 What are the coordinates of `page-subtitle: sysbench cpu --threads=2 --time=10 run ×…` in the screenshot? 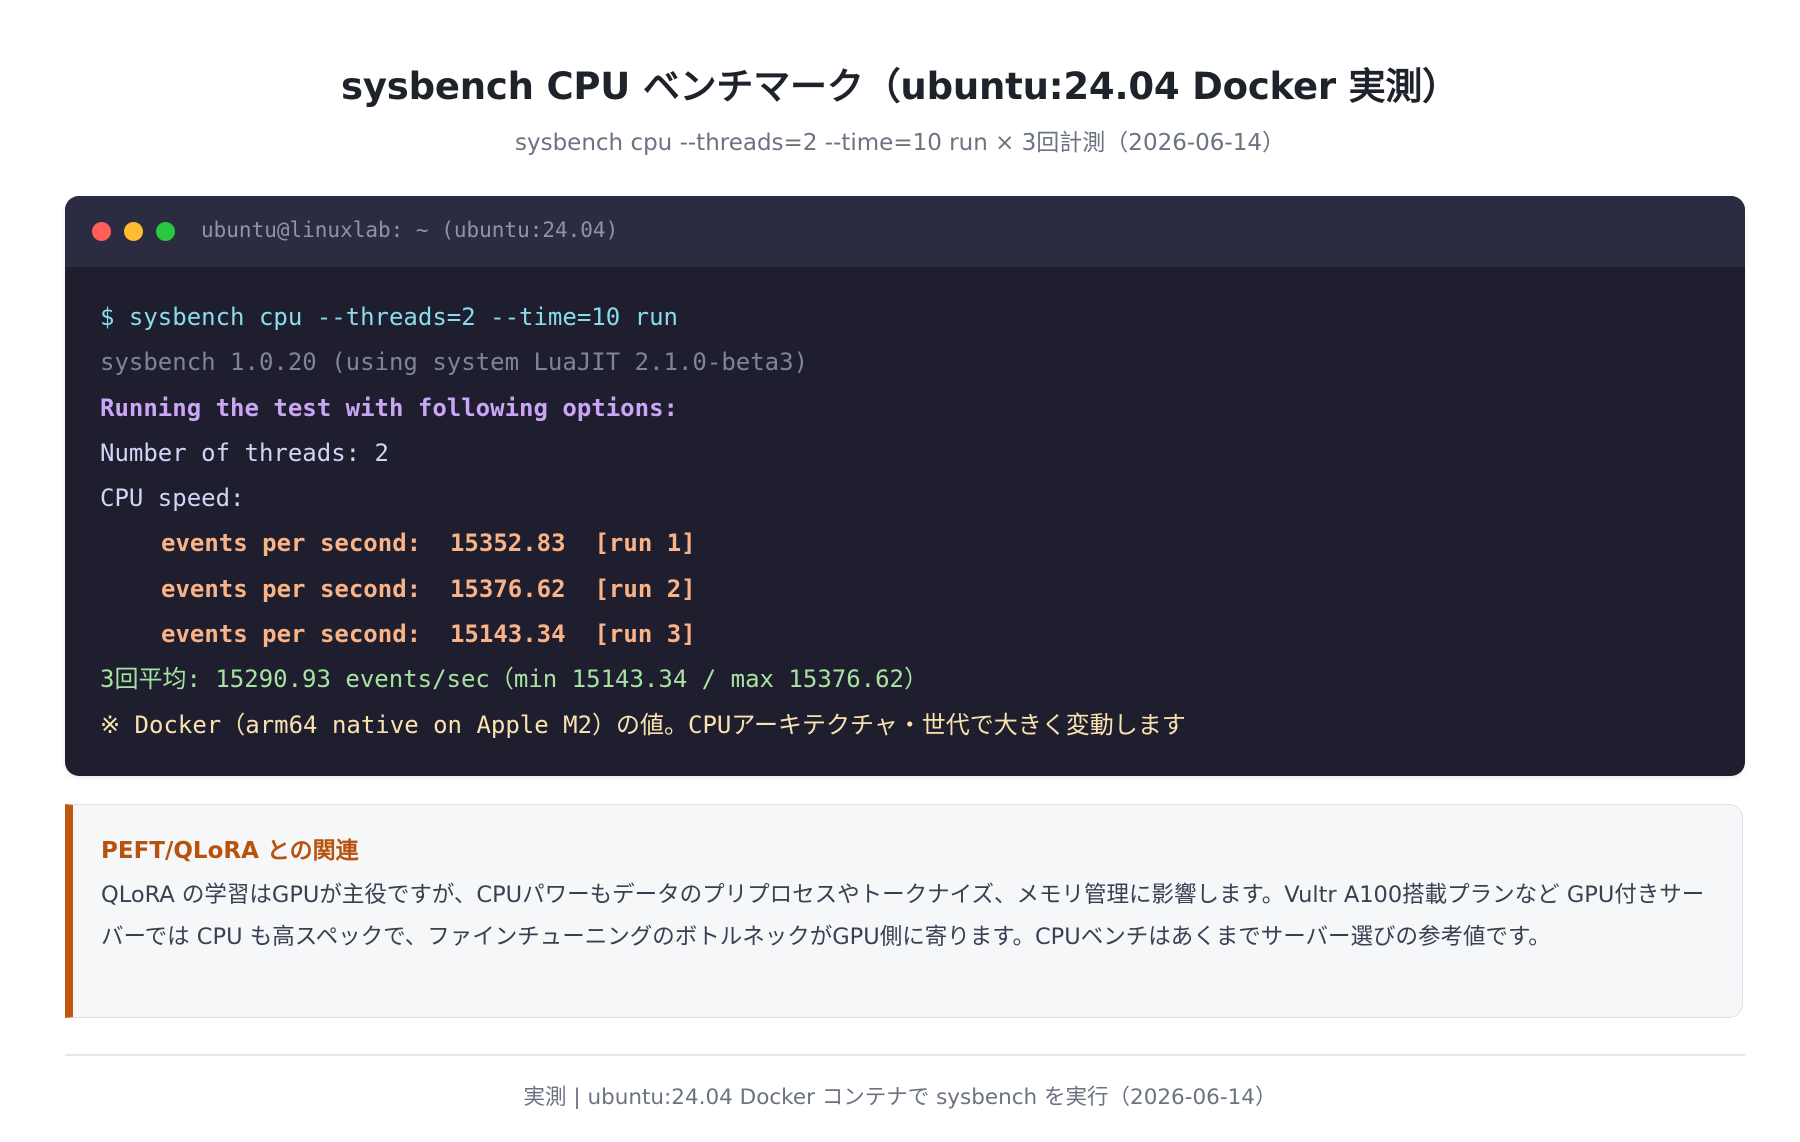 It's located at (900, 143).